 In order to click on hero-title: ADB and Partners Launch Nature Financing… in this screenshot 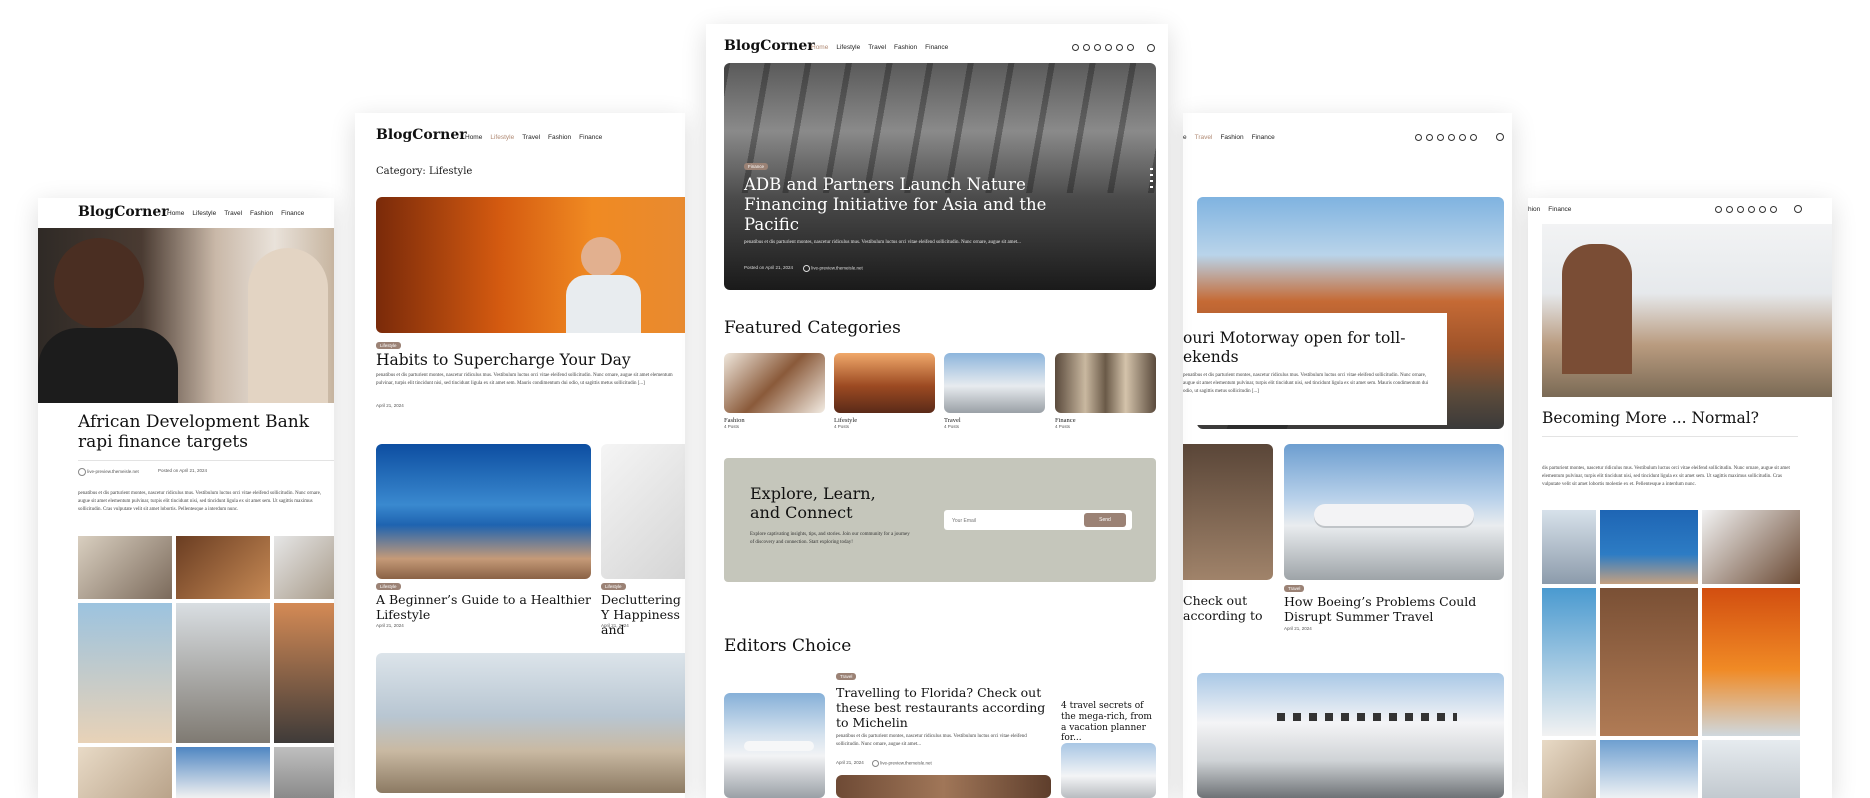, I will do `click(904, 204)`.